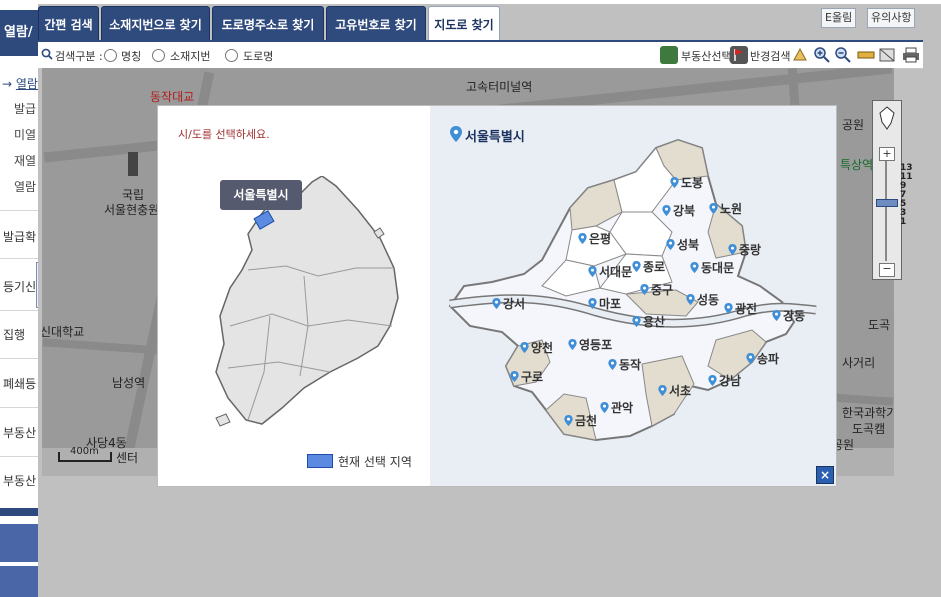  What do you see at coordinates (464, 24) in the screenshot?
I see `tab-map-search: 지도로 찾기` at bounding box center [464, 24].